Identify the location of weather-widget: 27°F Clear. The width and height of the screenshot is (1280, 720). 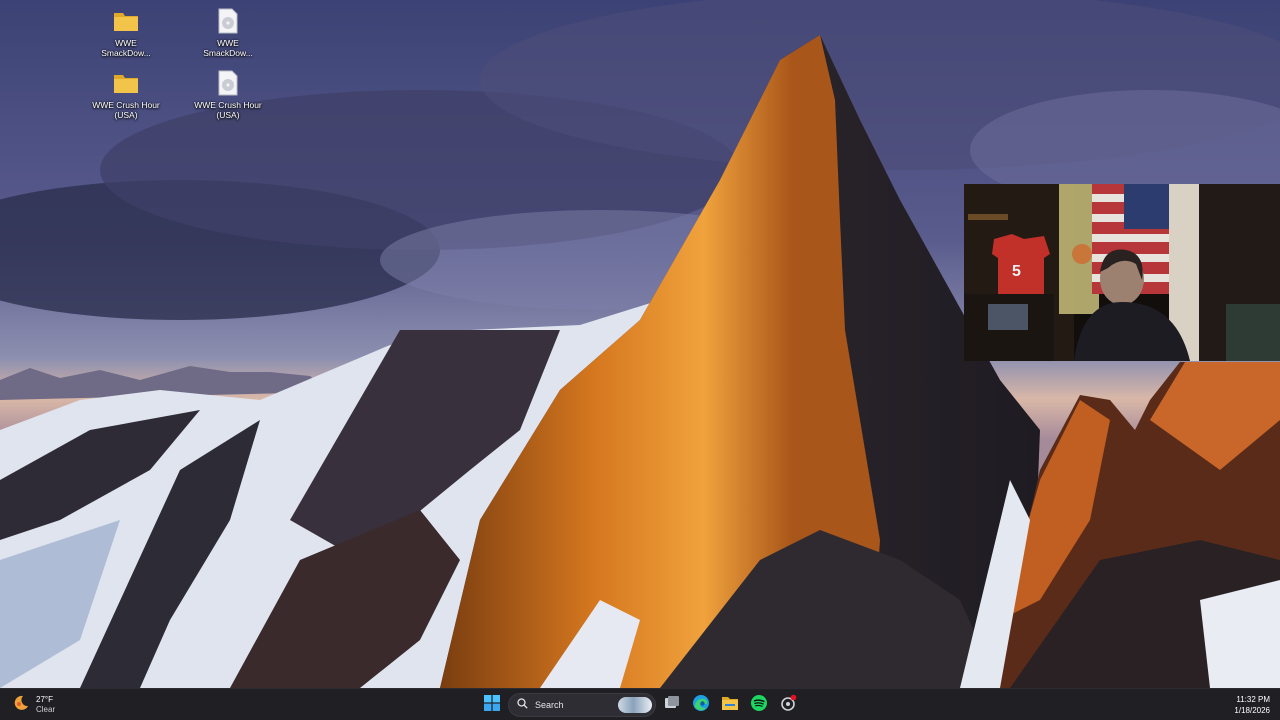
(33, 705).